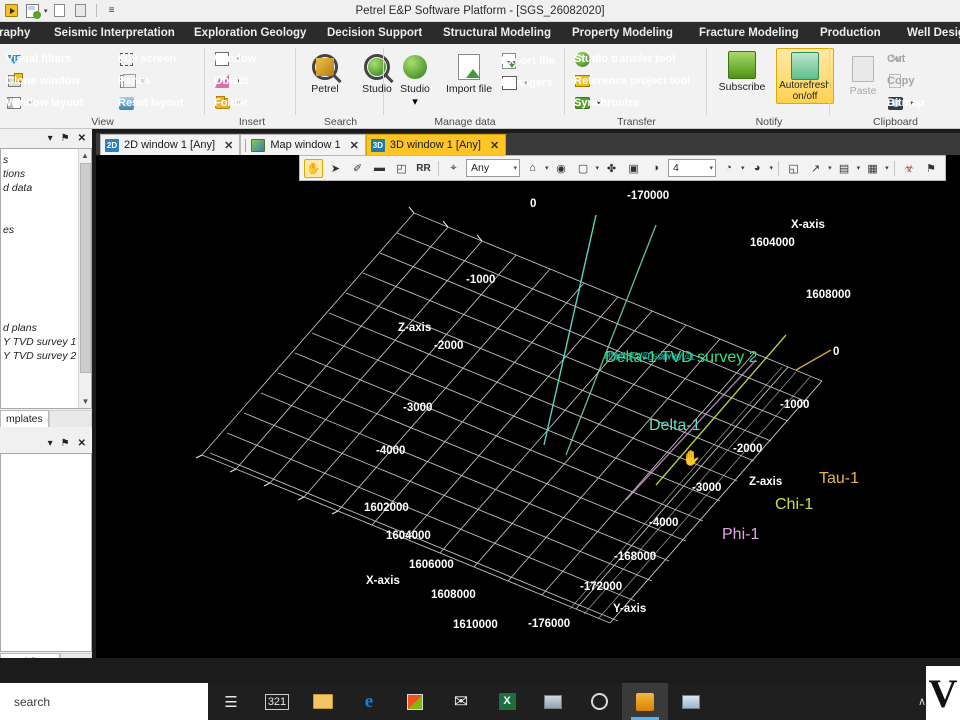 Image resolution: width=960 pixels, height=720 pixels. I want to click on home-view-button: ⌂, so click(532, 168).